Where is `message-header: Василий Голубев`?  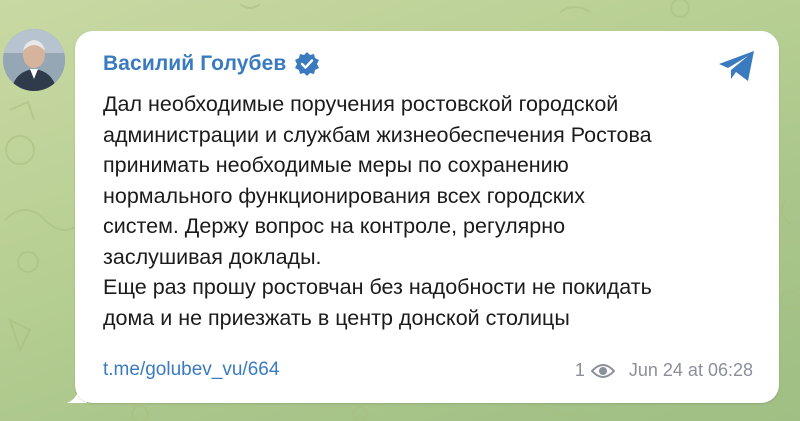 message-header: Василий Голубев is located at coordinates (211, 64).